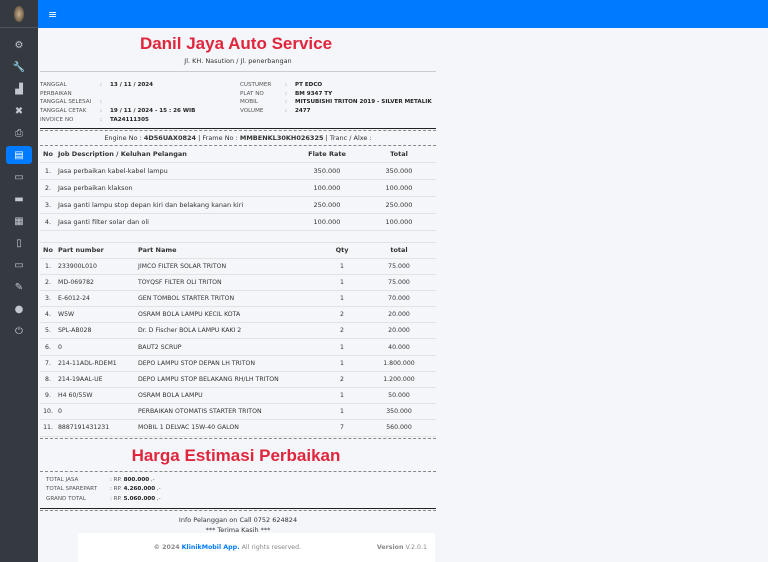 Image resolution: width=768 pixels, height=562 pixels. What do you see at coordinates (100, 479) in the screenshot?
I see `total-row: TOTAL JASA: RP. 800.000 ,-` at bounding box center [100, 479].